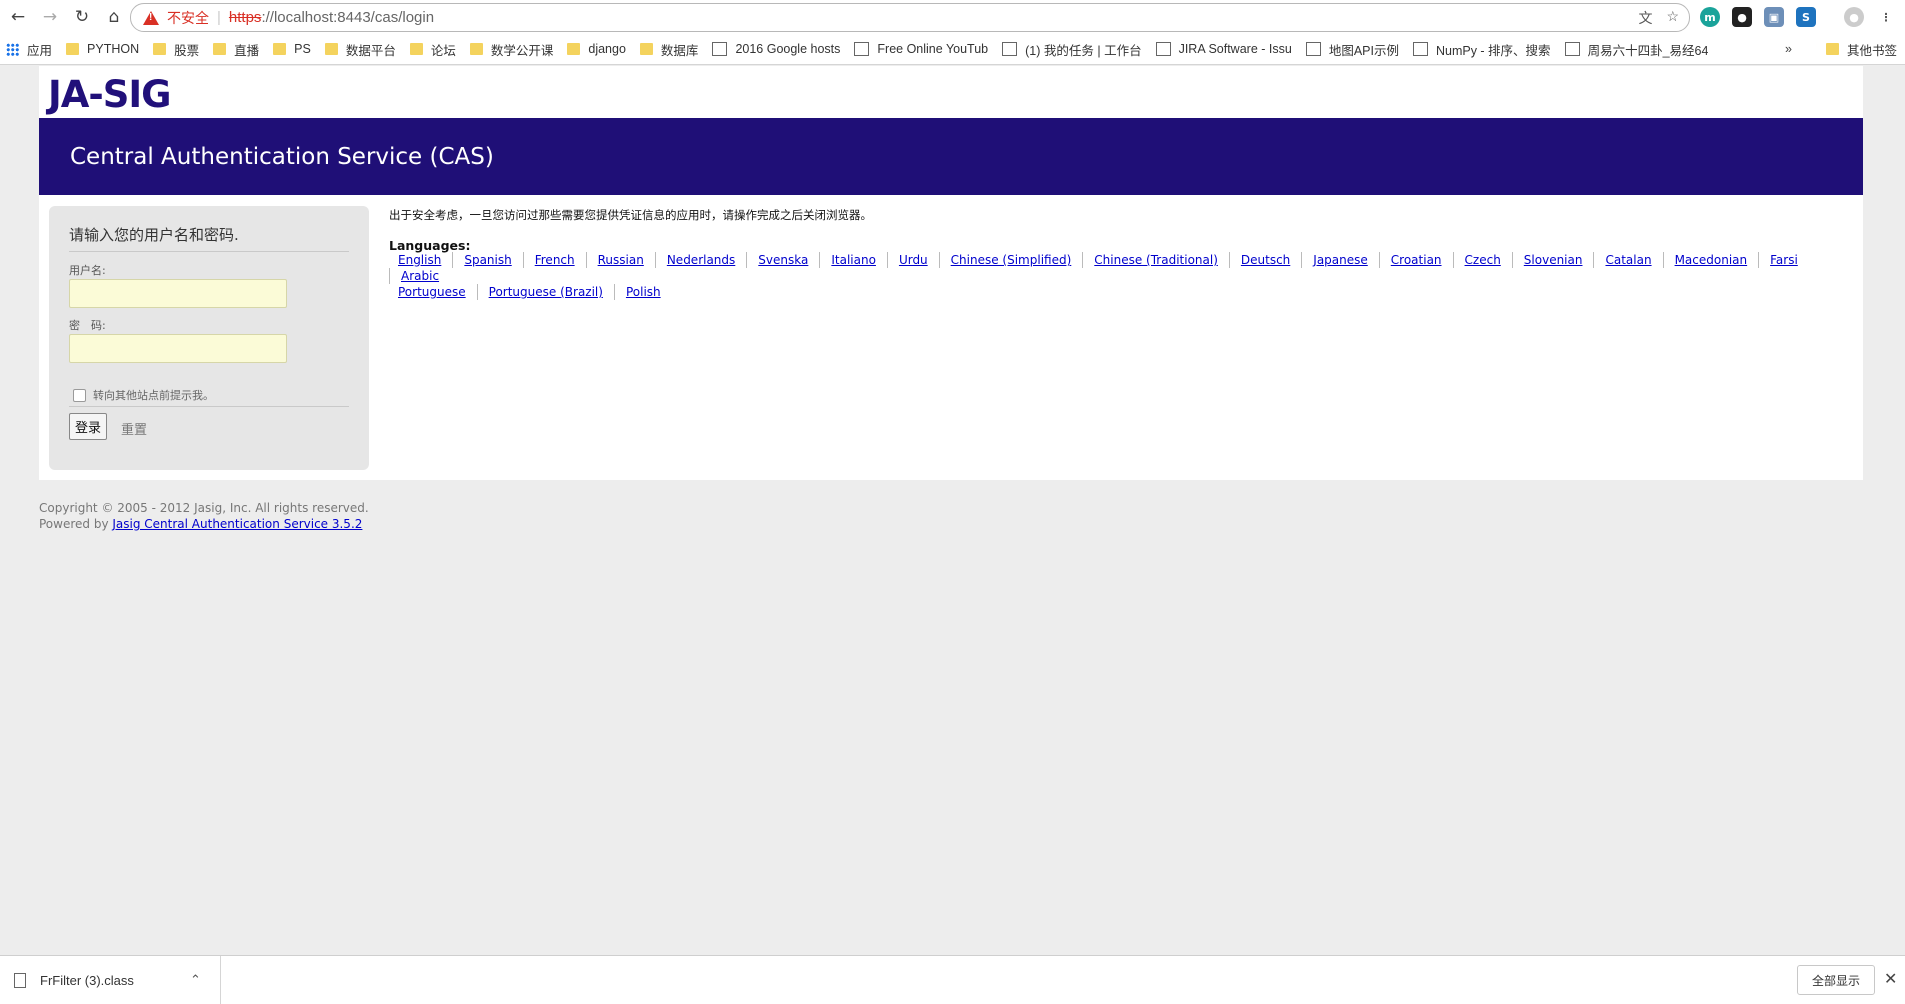  I want to click on bookmark-item: PYTHON, so click(102, 49).